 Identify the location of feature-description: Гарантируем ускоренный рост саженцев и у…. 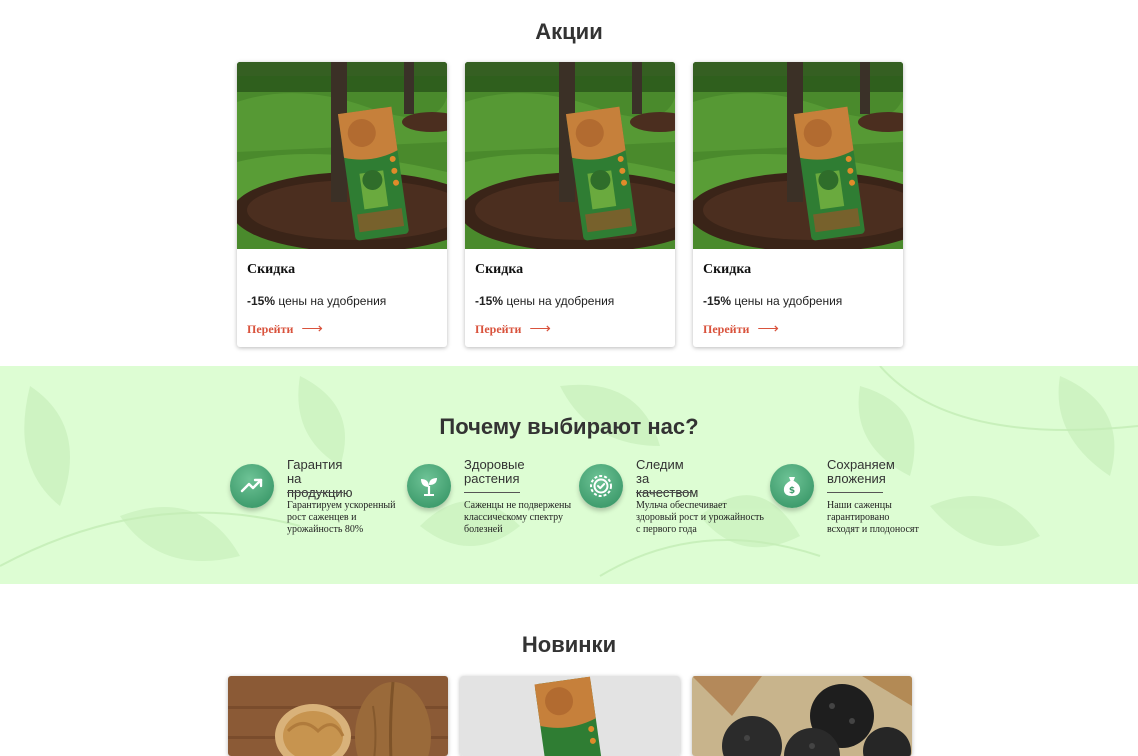
(341, 517).